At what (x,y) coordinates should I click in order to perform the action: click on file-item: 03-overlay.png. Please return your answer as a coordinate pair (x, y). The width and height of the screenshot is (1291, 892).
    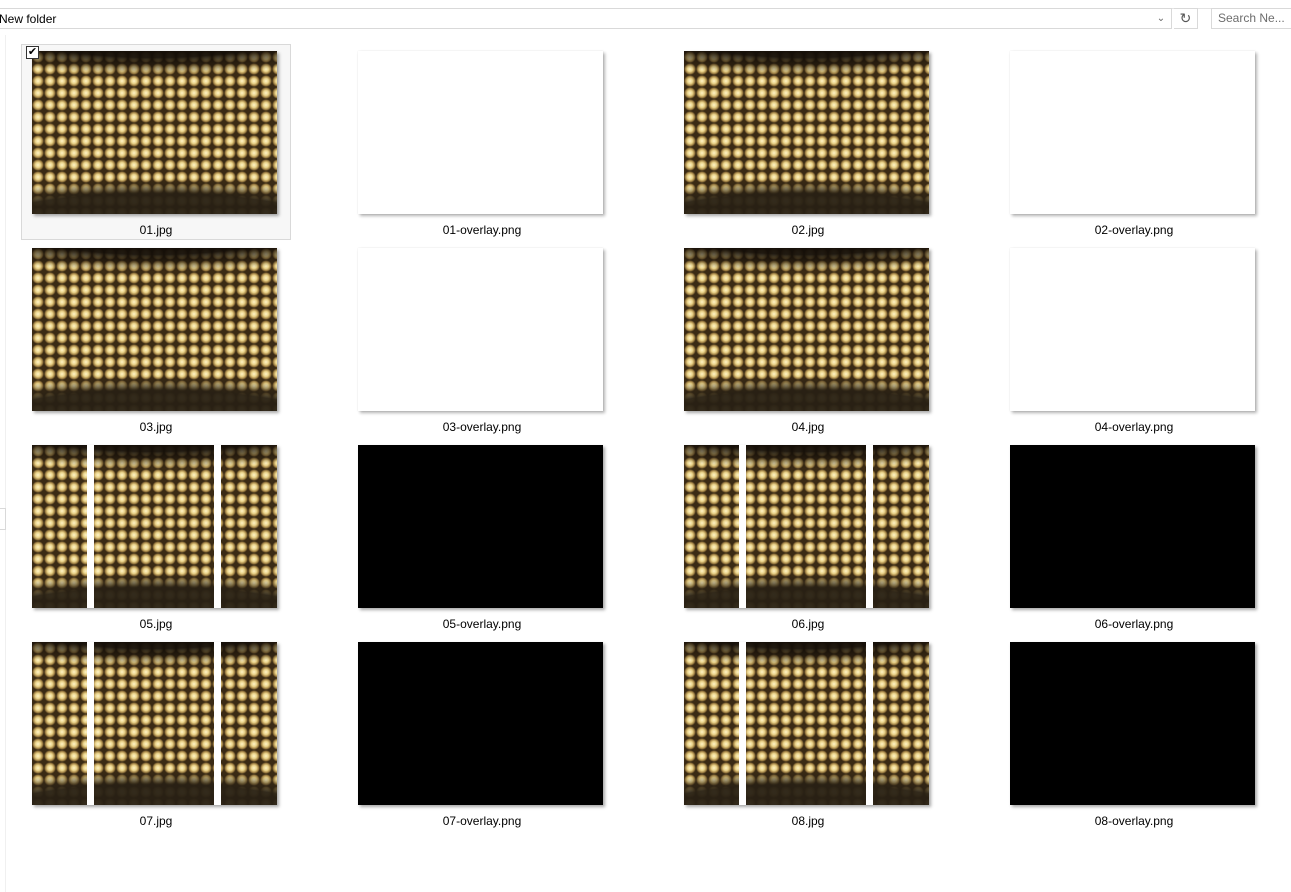
    Looking at the image, I should click on (482, 339).